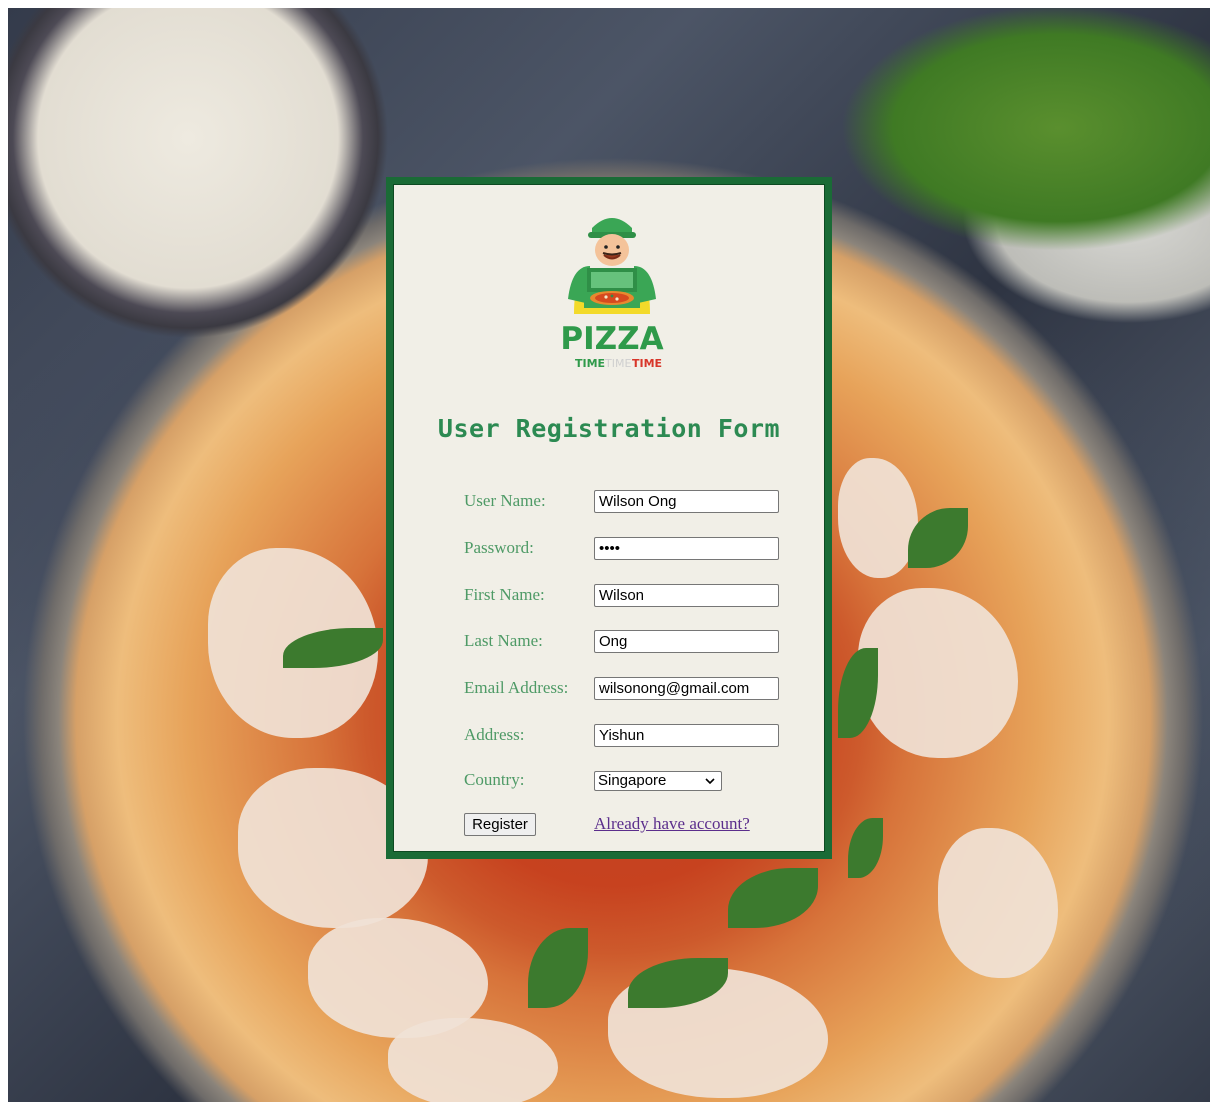 This screenshot has height=1102, width=1210. What do you see at coordinates (503, 640) in the screenshot?
I see `last-name-label: Last Name:` at bounding box center [503, 640].